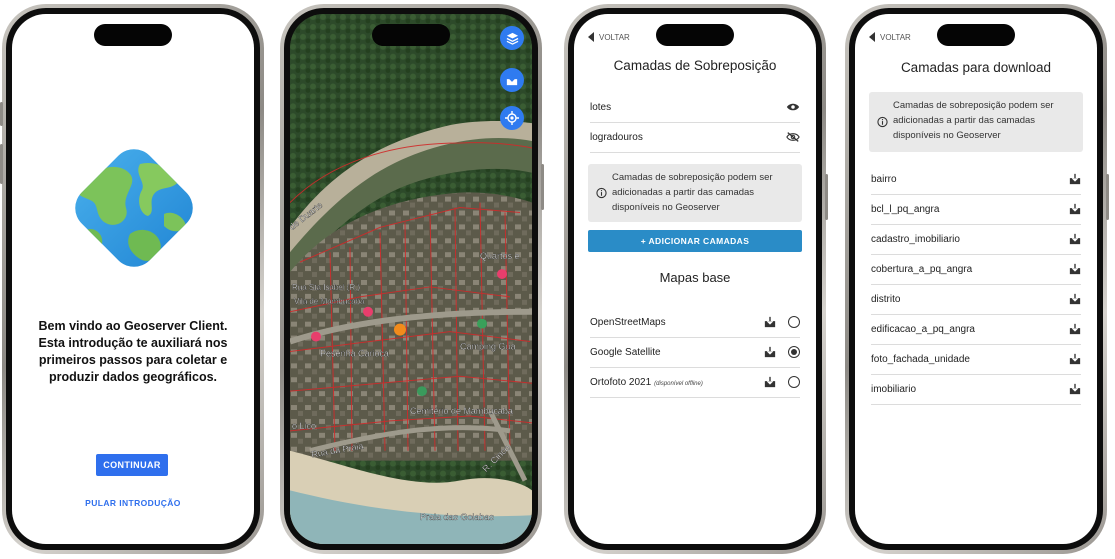 The image size is (1115, 559). Describe the element at coordinates (884, 179) in the screenshot. I see `layer-name: bairro` at that location.